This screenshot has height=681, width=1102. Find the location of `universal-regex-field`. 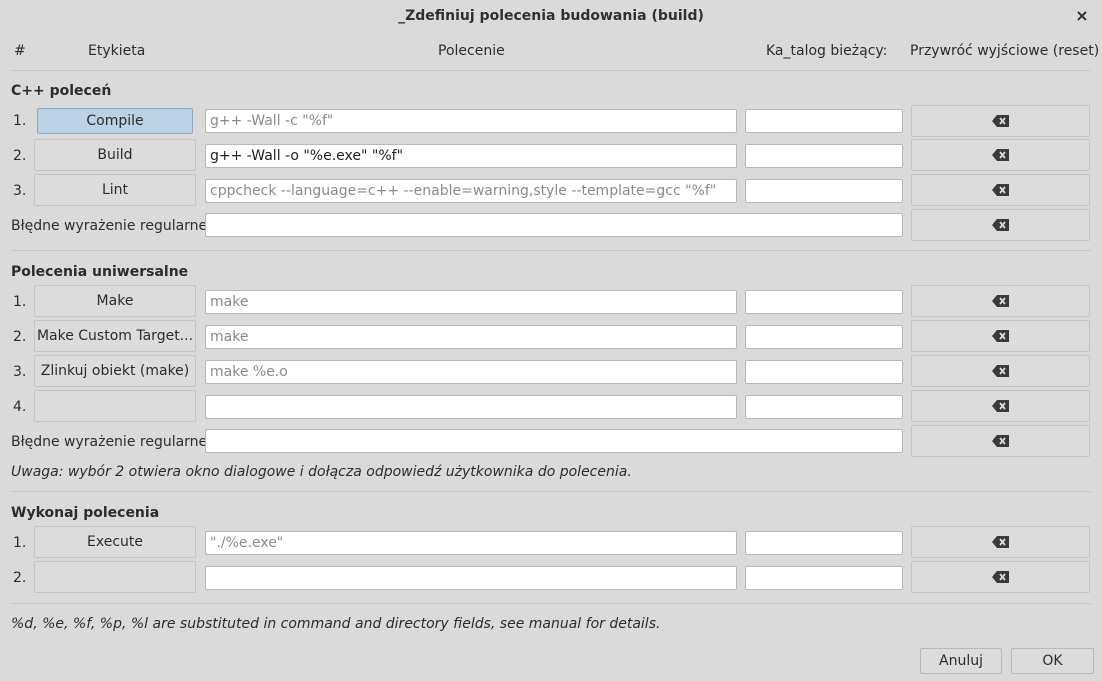

universal-regex-field is located at coordinates (554, 441).